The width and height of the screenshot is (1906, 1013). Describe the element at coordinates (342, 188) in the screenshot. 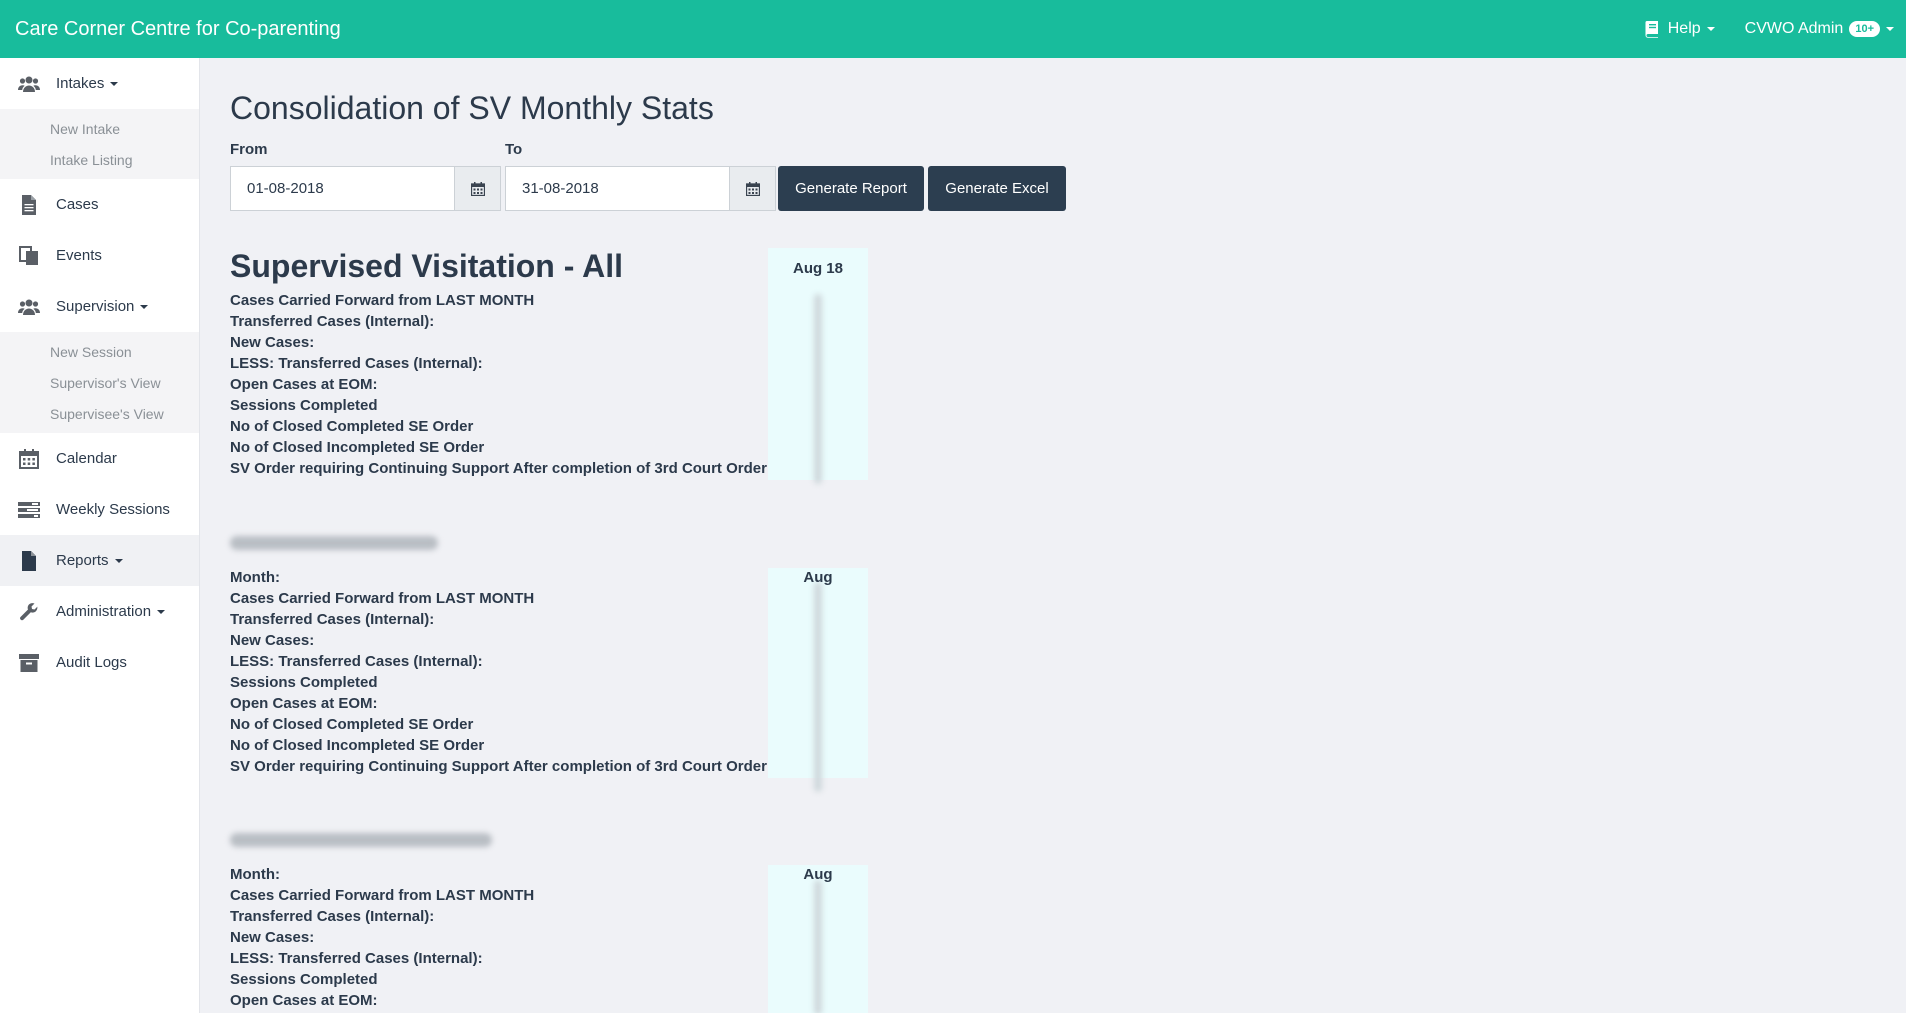

I see `from-date-input: 01-08-2018` at that location.